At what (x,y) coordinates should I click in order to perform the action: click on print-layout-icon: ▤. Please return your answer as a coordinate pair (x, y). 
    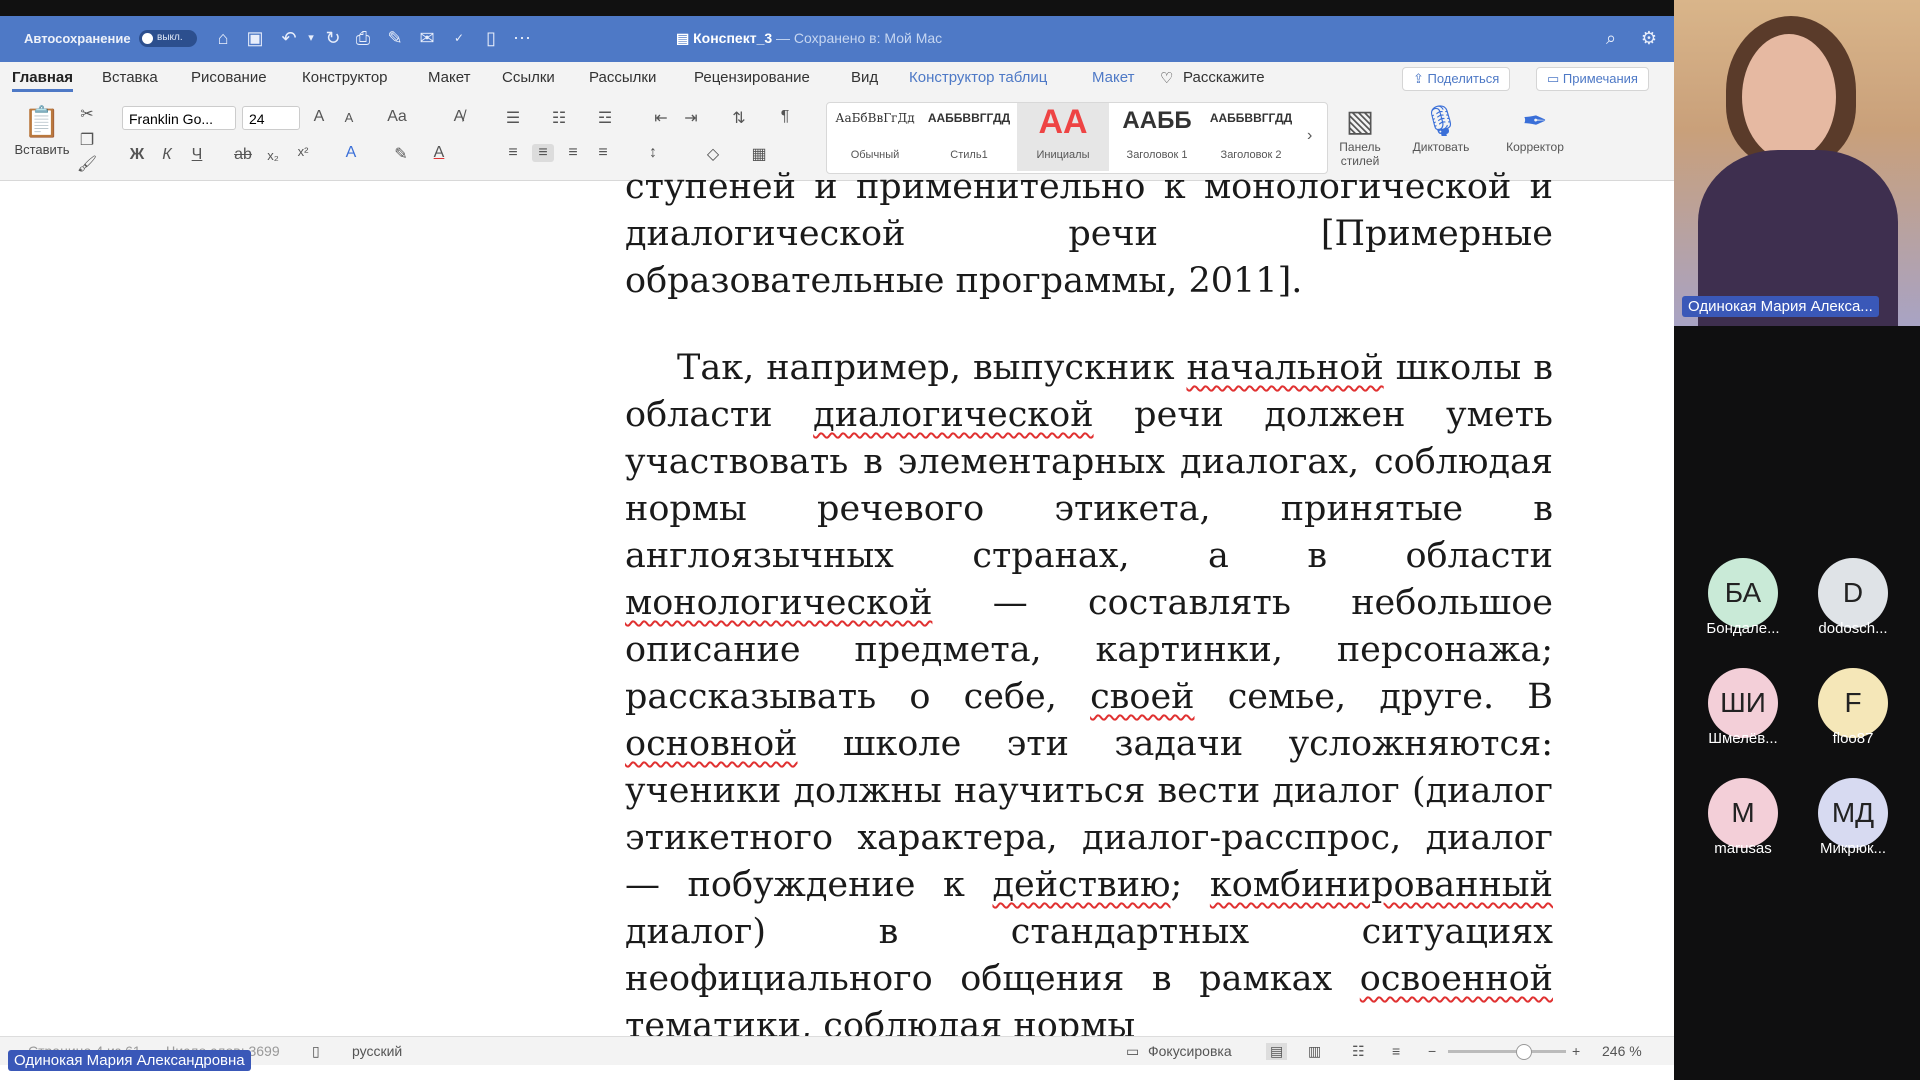
    Looking at the image, I should click on (1277, 1051).